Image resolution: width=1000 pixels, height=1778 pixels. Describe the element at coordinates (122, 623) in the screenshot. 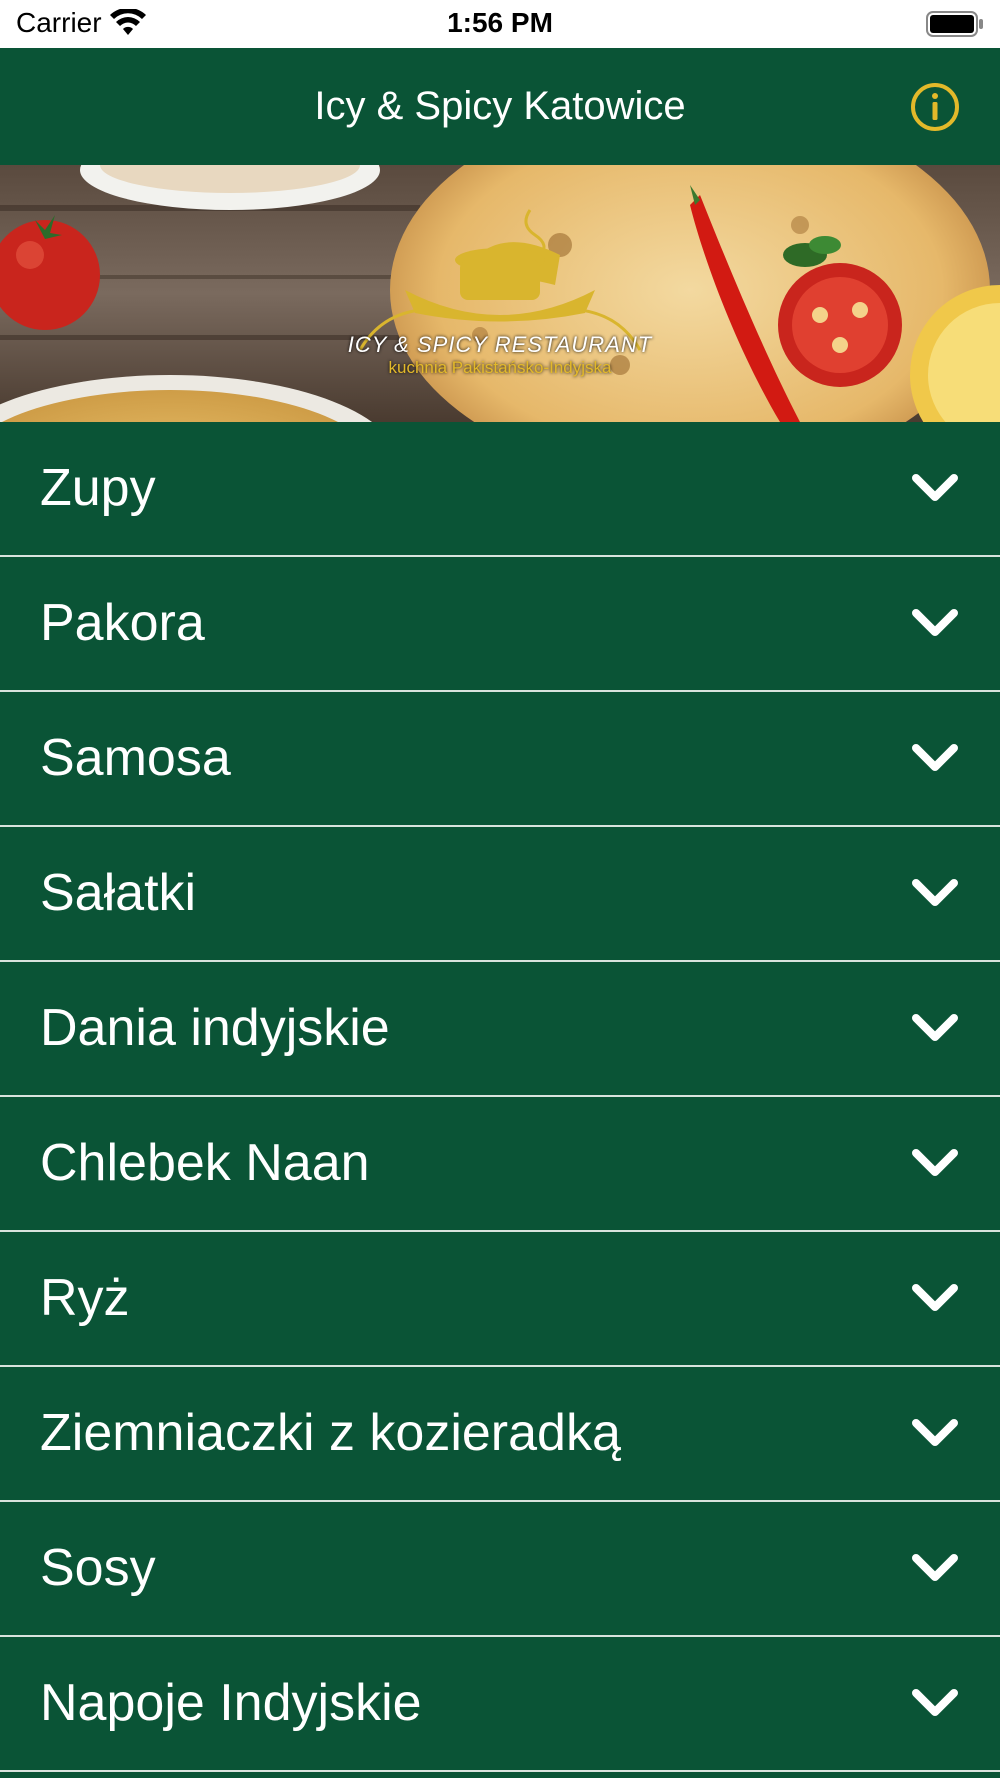

I see `menu-category-label: Pakora` at that location.